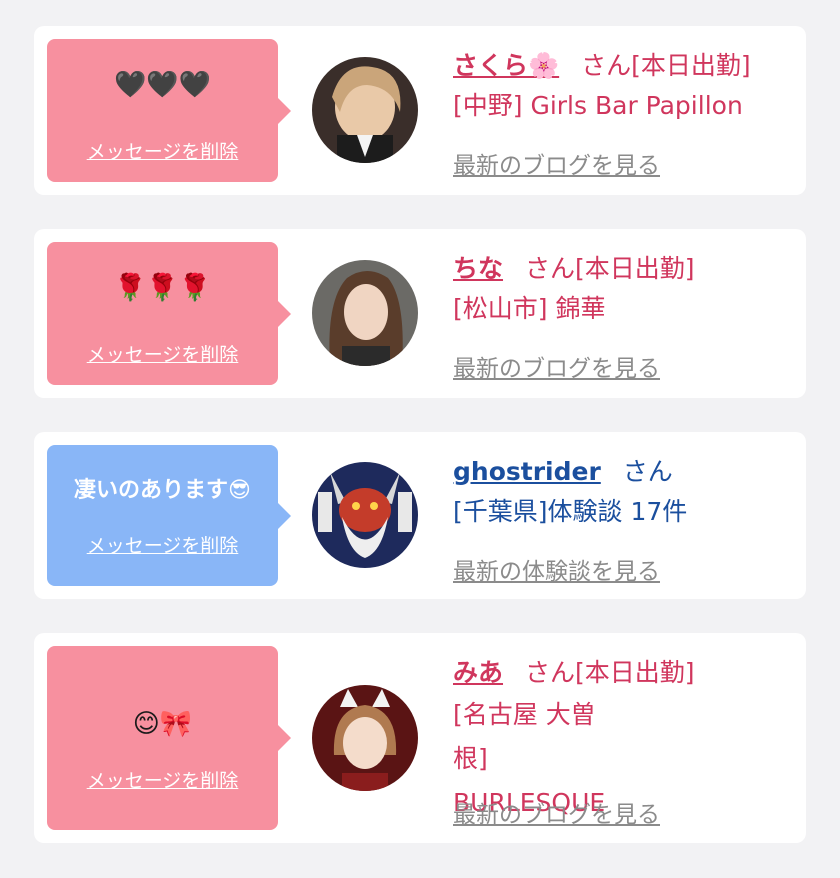 The width and height of the screenshot is (840, 878). Describe the element at coordinates (169, 110) in the screenshot. I see `message-bubble: 🖤🖤🖤 メッセージを削除` at that location.